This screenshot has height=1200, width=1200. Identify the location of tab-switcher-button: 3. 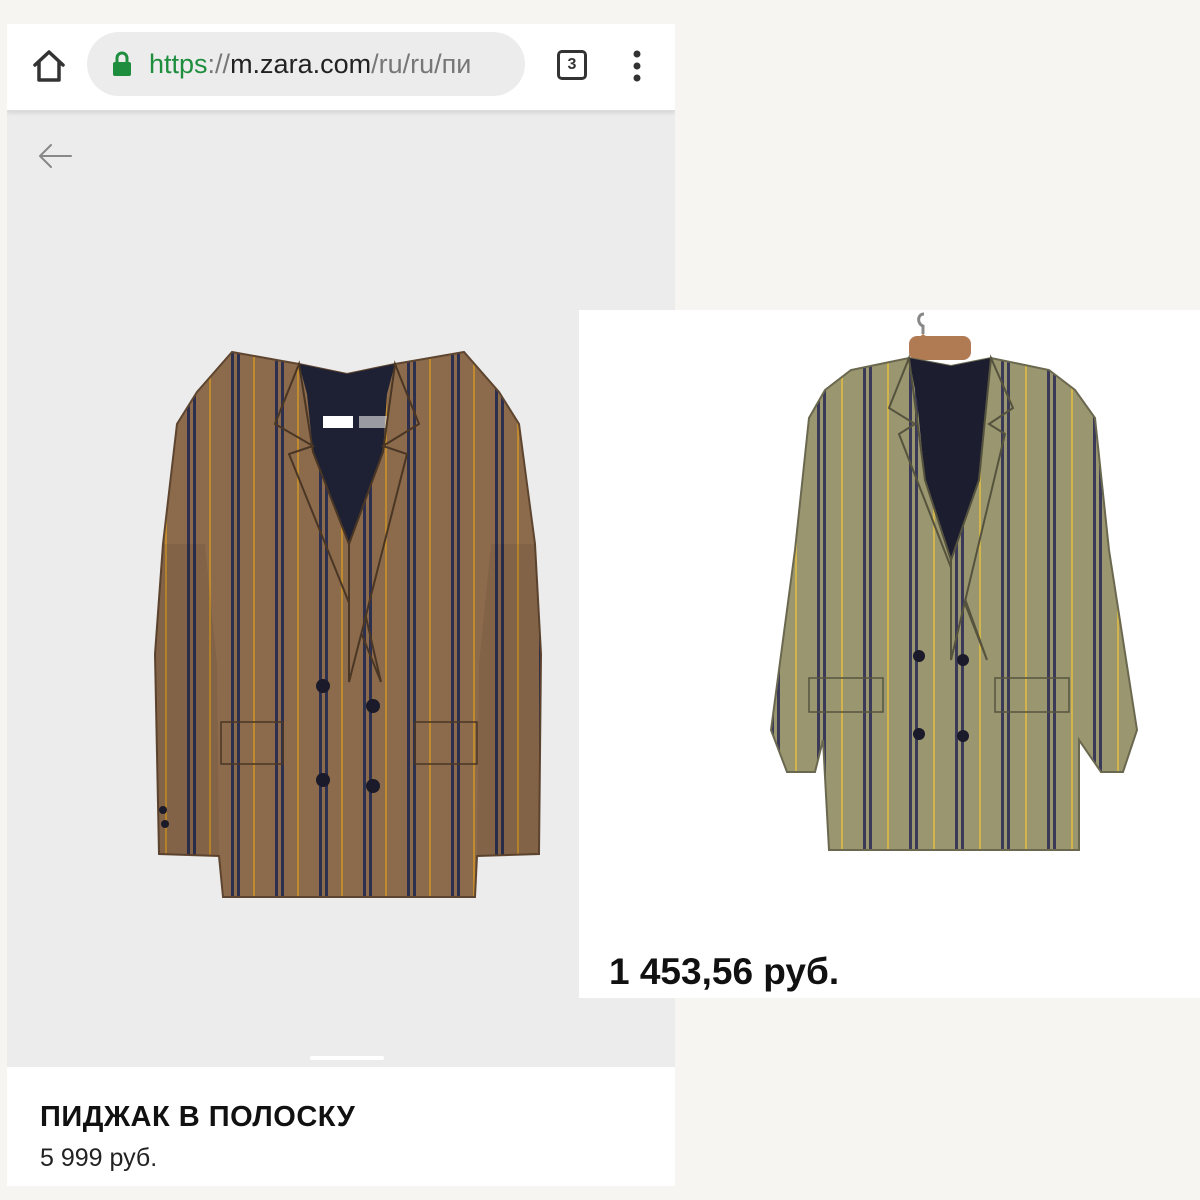
(573, 66).